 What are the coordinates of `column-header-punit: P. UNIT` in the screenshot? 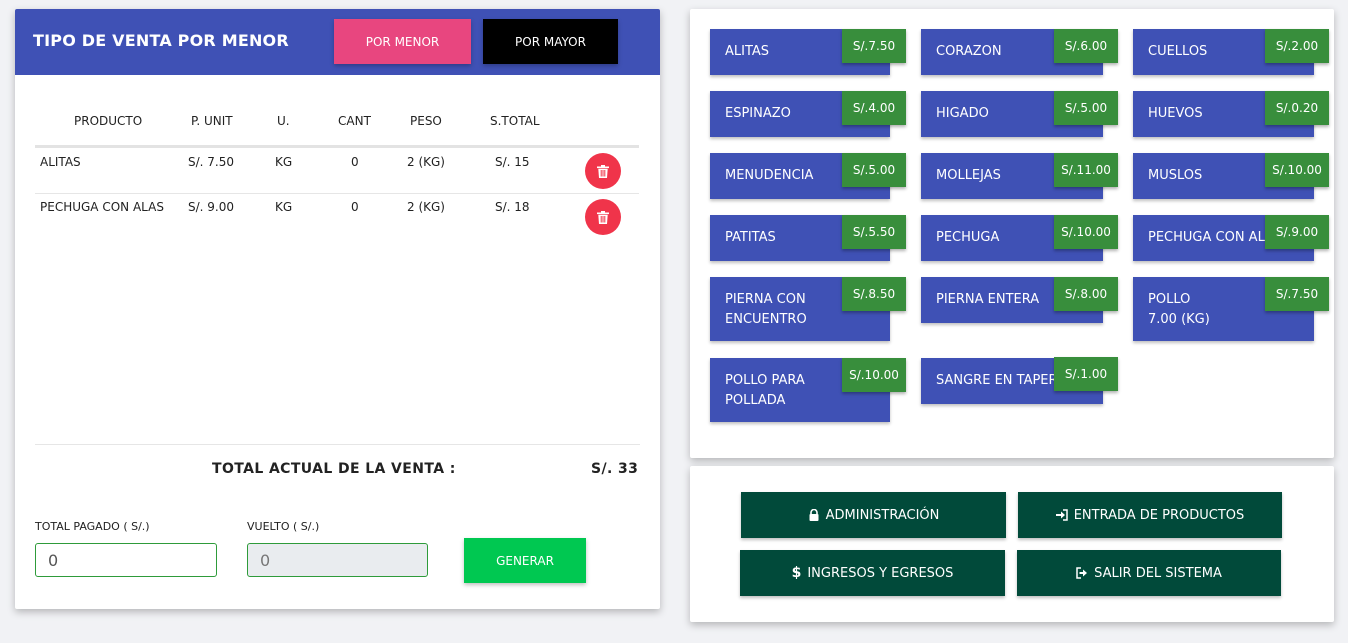 It's located at (212, 121).